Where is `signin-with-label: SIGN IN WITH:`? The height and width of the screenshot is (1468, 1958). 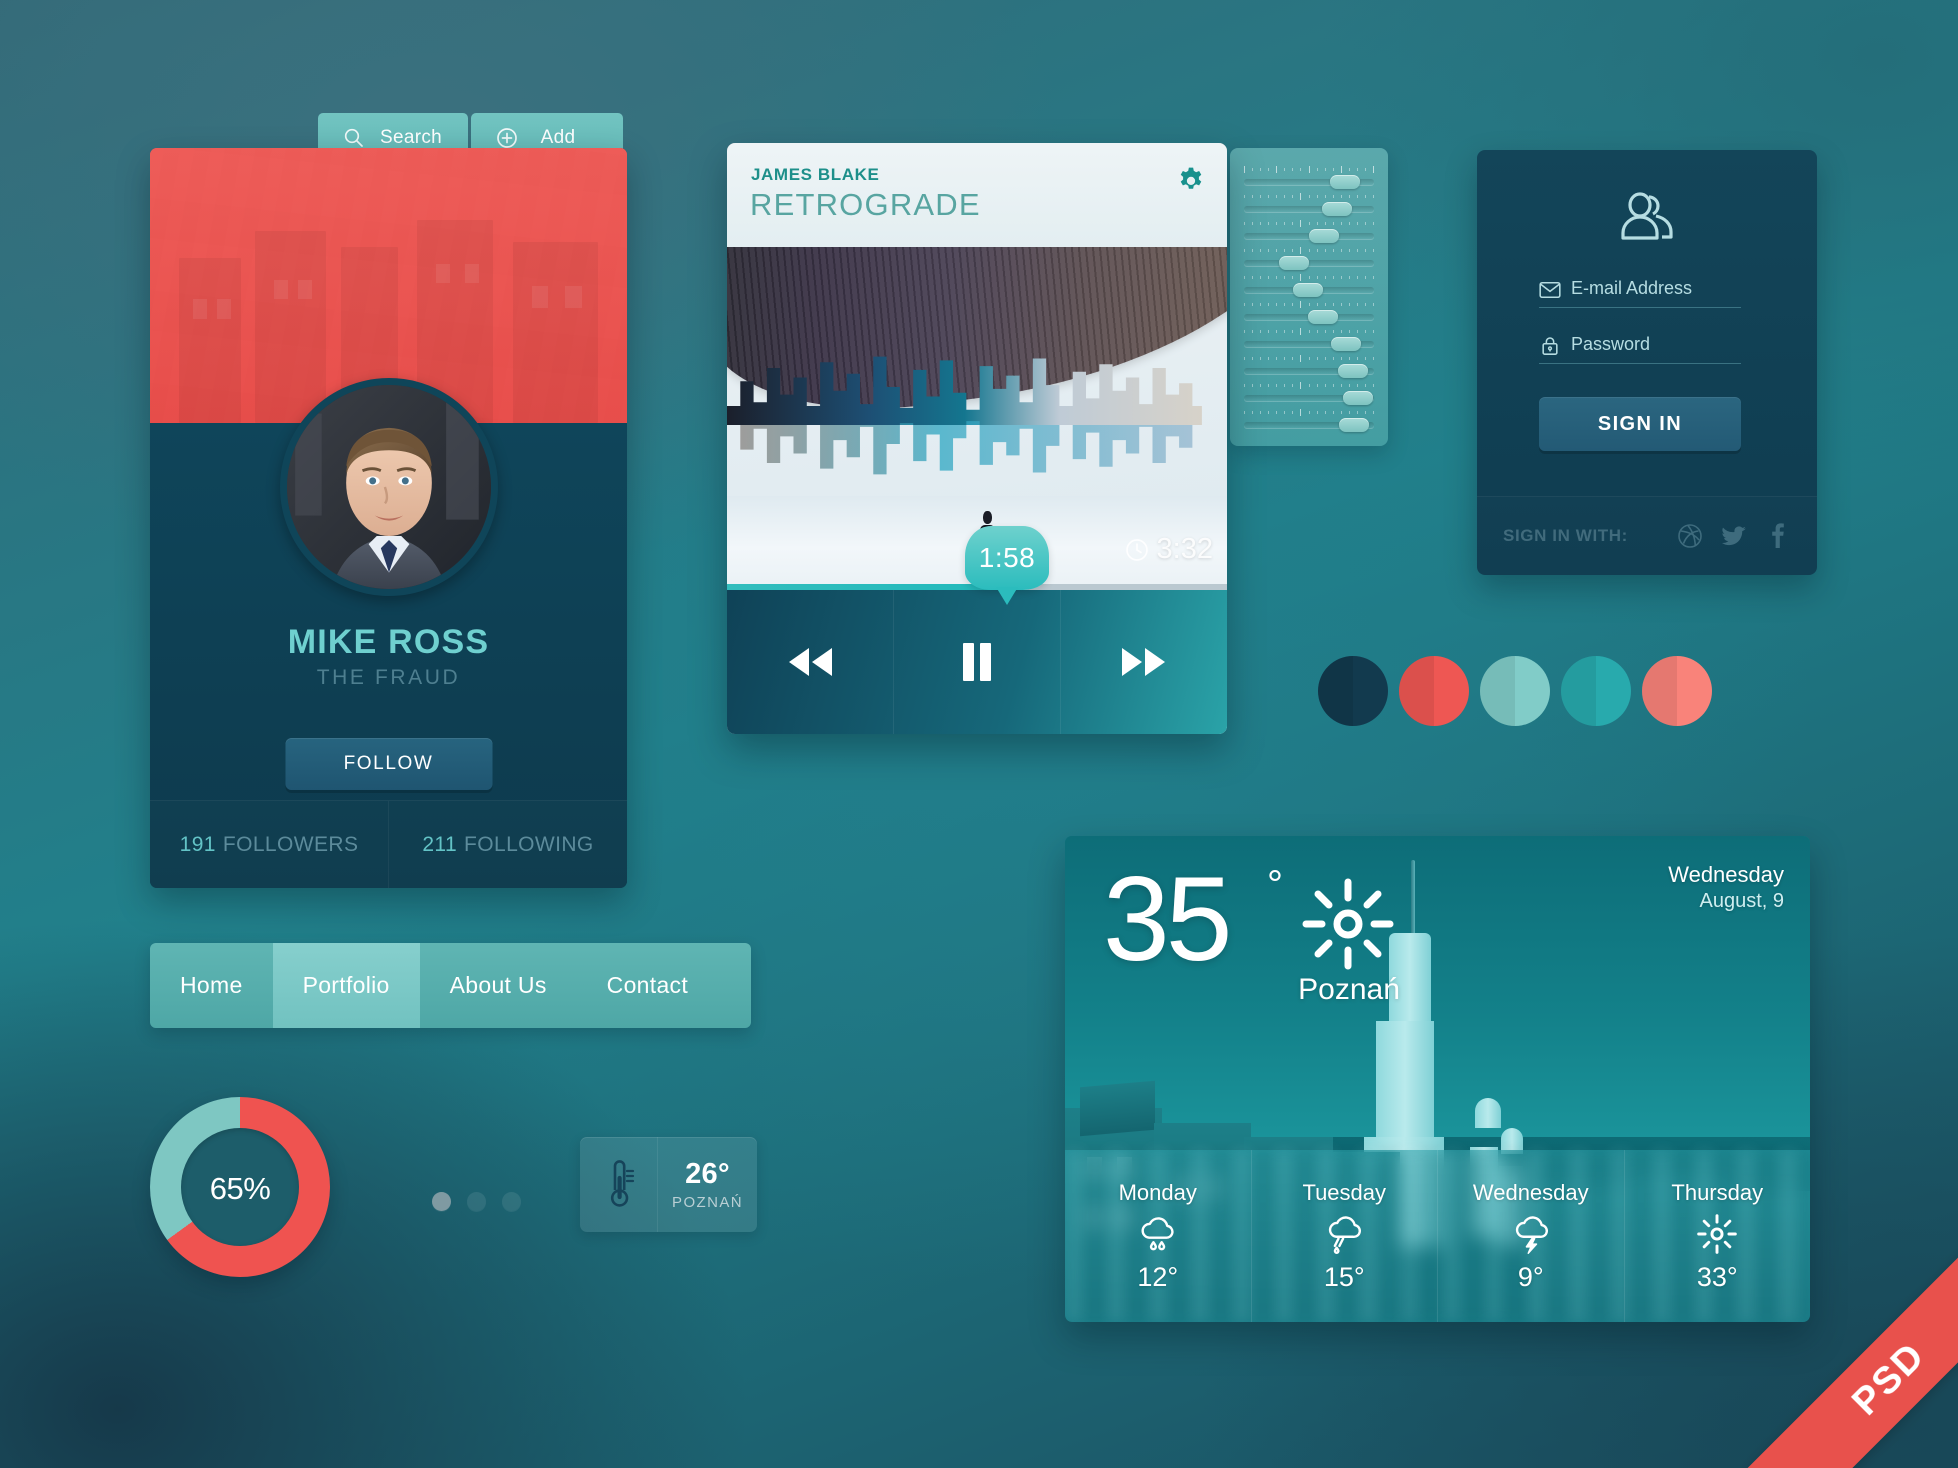 signin-with-label: SIGN IN WITH: is located at coordinates (1565, 535).